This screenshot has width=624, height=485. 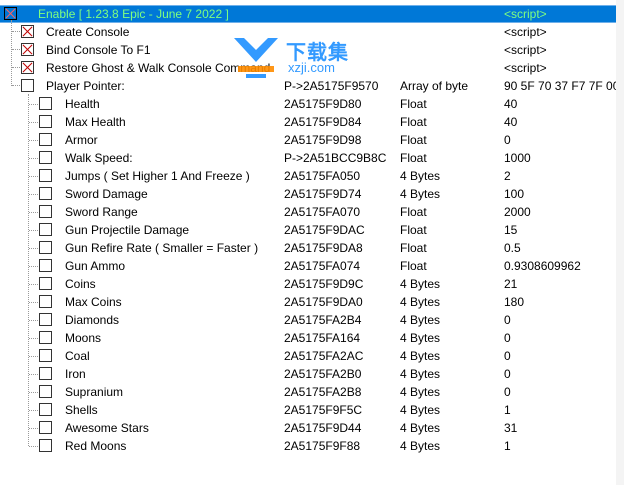 What do you see at coordinates (308, 392) in the screenshot?
I see `table-row: Supranium 2A5175FA2B8 4 Bytes 0` at bounding box center [308, 392].